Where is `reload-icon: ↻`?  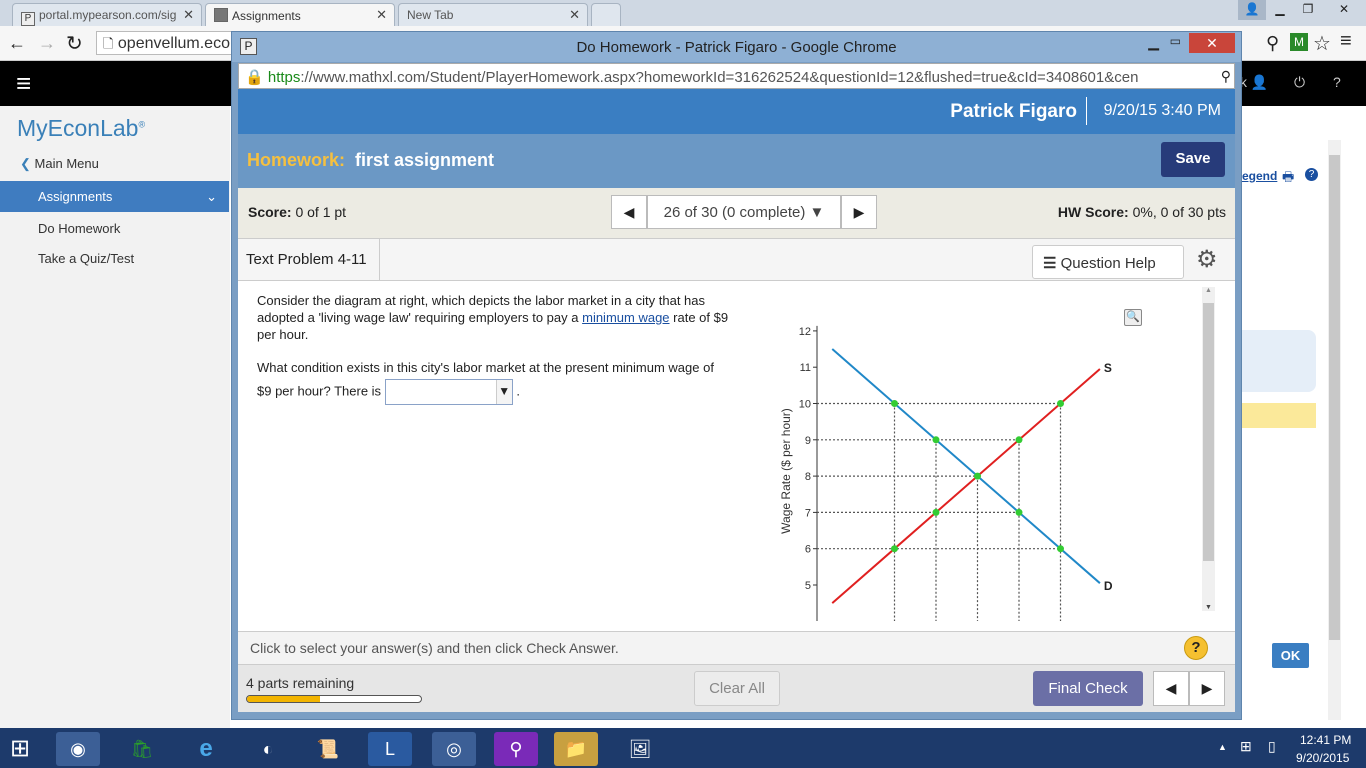
reload-icon: ↻ is located at coordinates (74, 43).